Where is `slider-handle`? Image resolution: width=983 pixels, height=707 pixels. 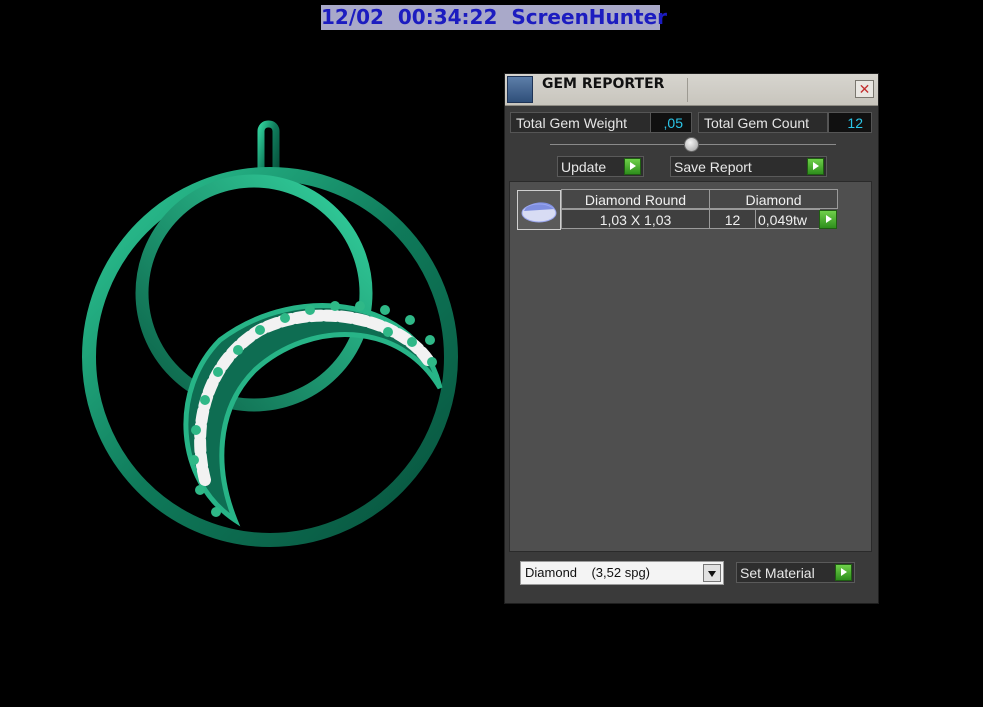 slider-handle is located at coordinates (691, 144).